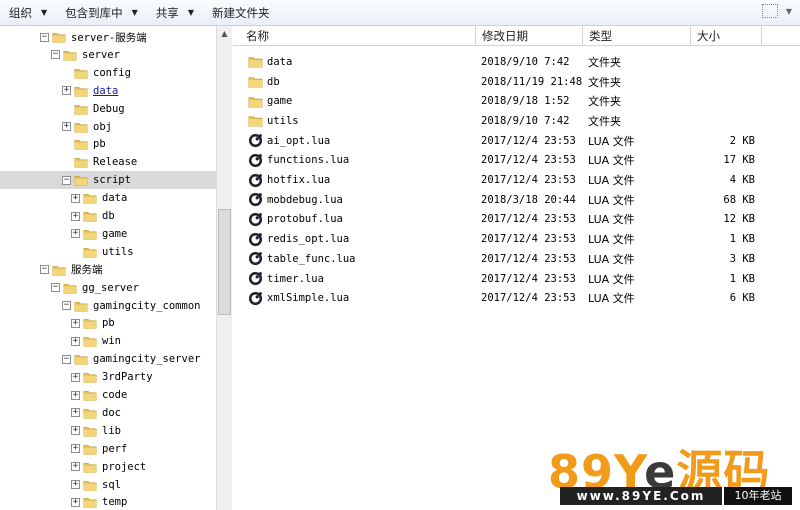 The height and width of the screenshot is (510, 800). Describe the element at coordinates (789, 11) in the screenshot. I see `view-options-caret-icon: ▼` at that location.